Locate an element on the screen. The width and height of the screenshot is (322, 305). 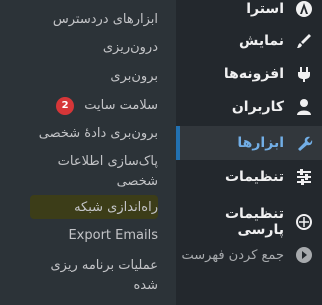
submenu-item-export-emails: Export Emails is located at coordinates (84, 236).